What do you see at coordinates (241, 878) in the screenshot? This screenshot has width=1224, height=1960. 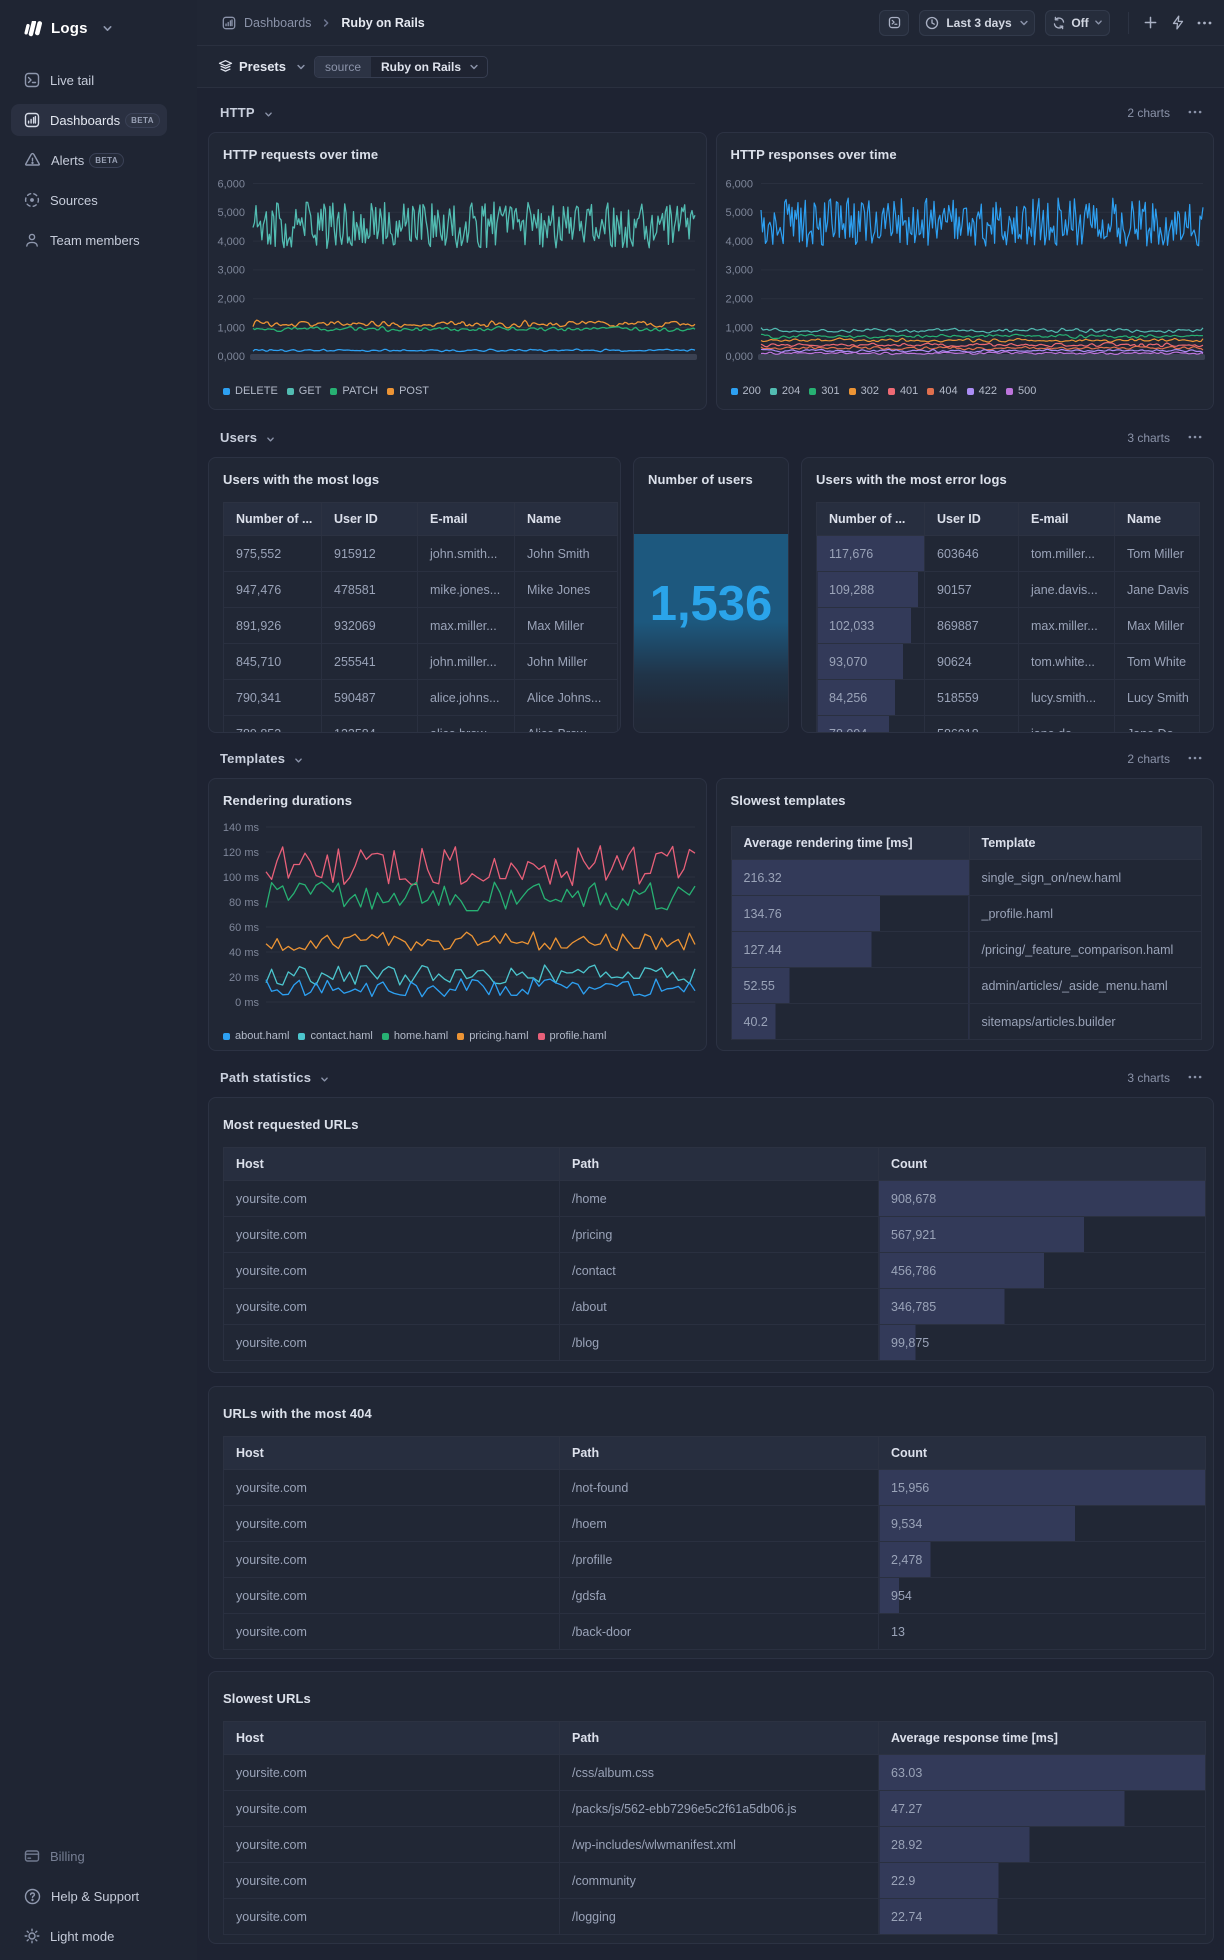 I see `svg-text: 100 ms` at bounding box center [241, 878].